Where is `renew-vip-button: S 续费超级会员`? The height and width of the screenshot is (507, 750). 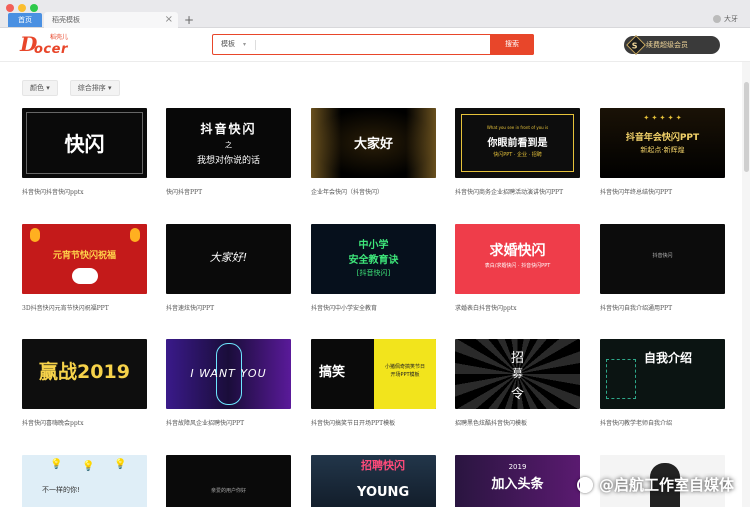 renew-vip-button: S 续费超级会员 is located at coordinates (672, 45).